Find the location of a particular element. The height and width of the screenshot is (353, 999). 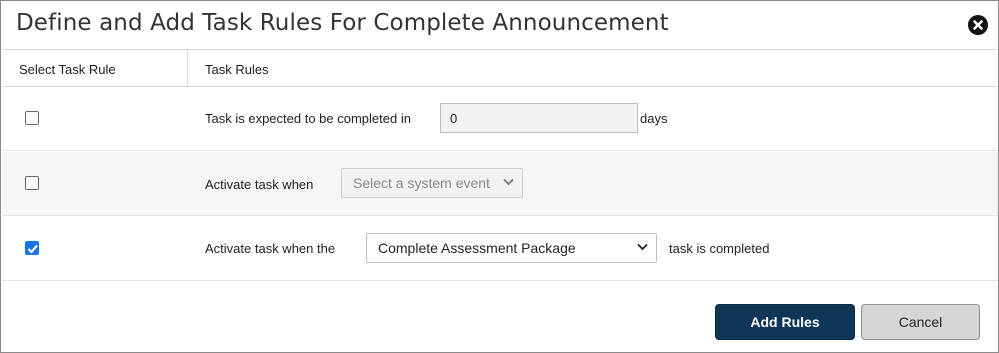

table-header: Select Task Rule Task Rules is located at coordinates (500, 68).